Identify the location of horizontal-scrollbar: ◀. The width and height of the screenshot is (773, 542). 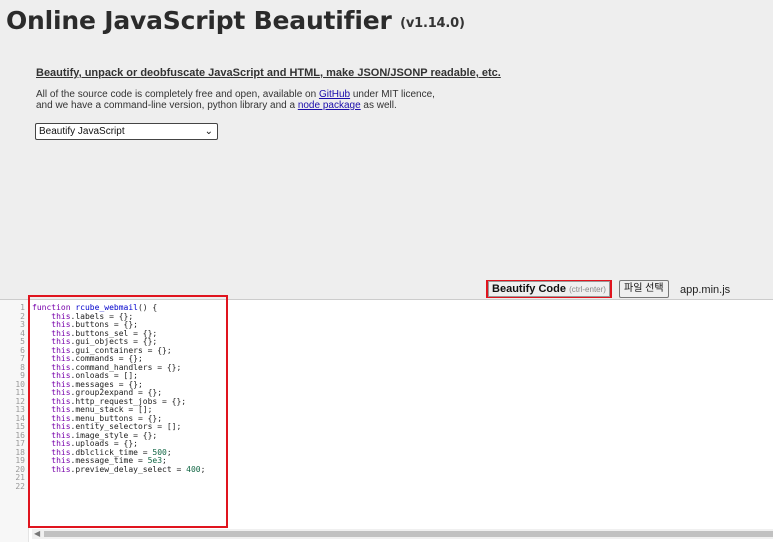
(402, 534).